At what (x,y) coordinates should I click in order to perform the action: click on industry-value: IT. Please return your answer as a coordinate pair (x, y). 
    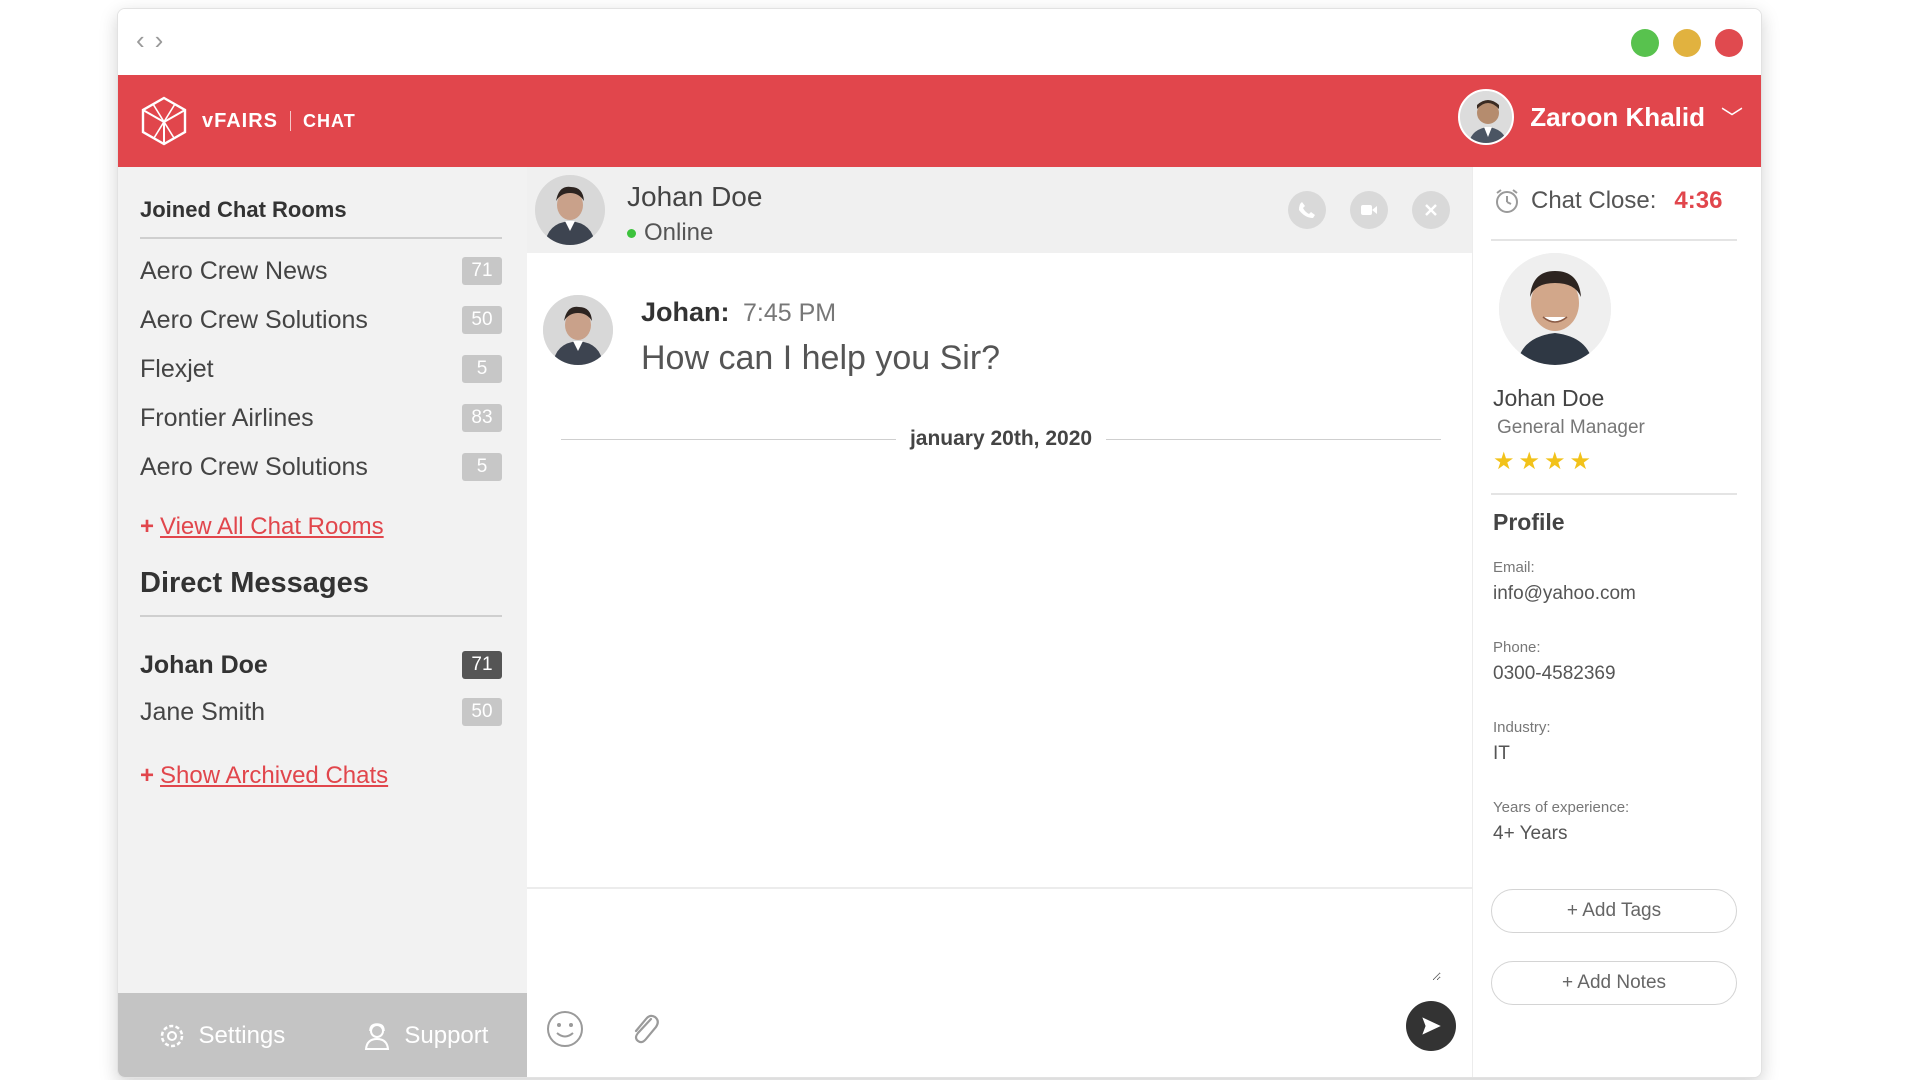
    Looking at the image, I should click on (1501, 753).